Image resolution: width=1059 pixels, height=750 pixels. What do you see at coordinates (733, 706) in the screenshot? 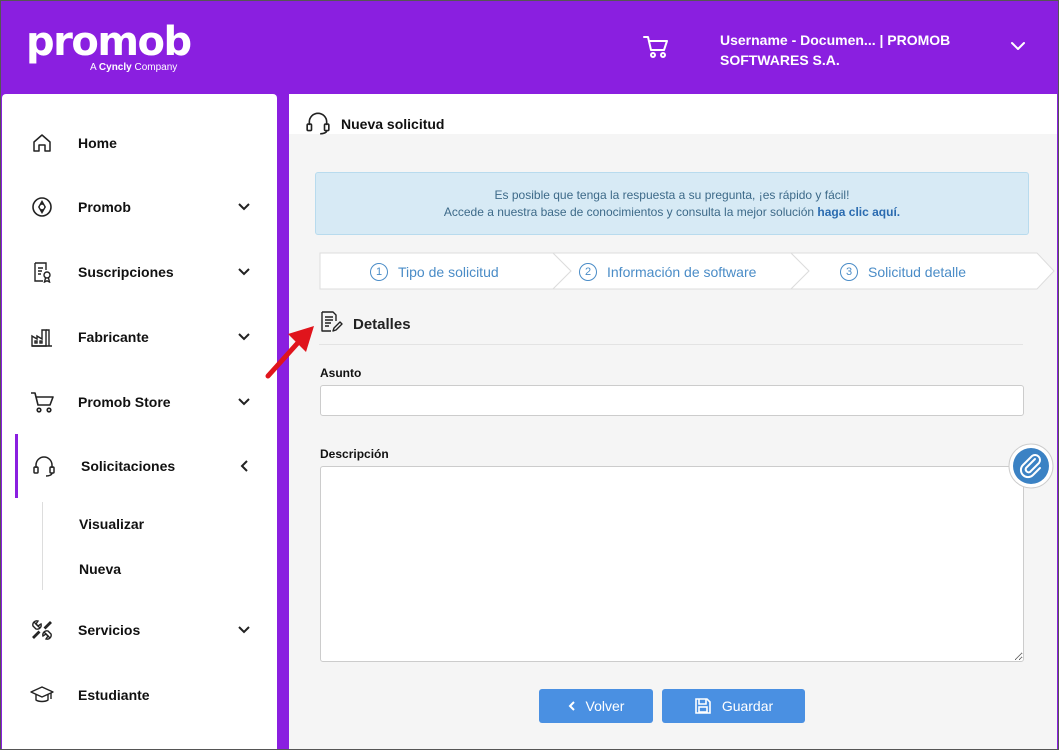
I see `save-button: Guardar` at bounding box center [733, 706].